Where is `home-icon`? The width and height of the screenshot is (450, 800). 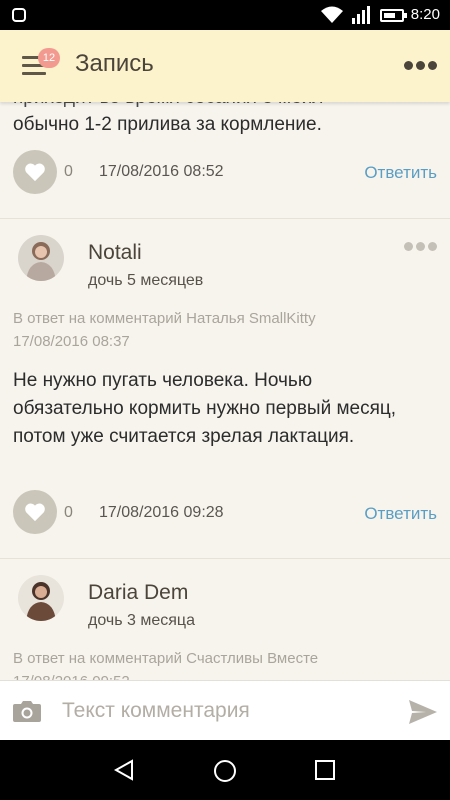 home-icon is located at coordinates (225, 771).